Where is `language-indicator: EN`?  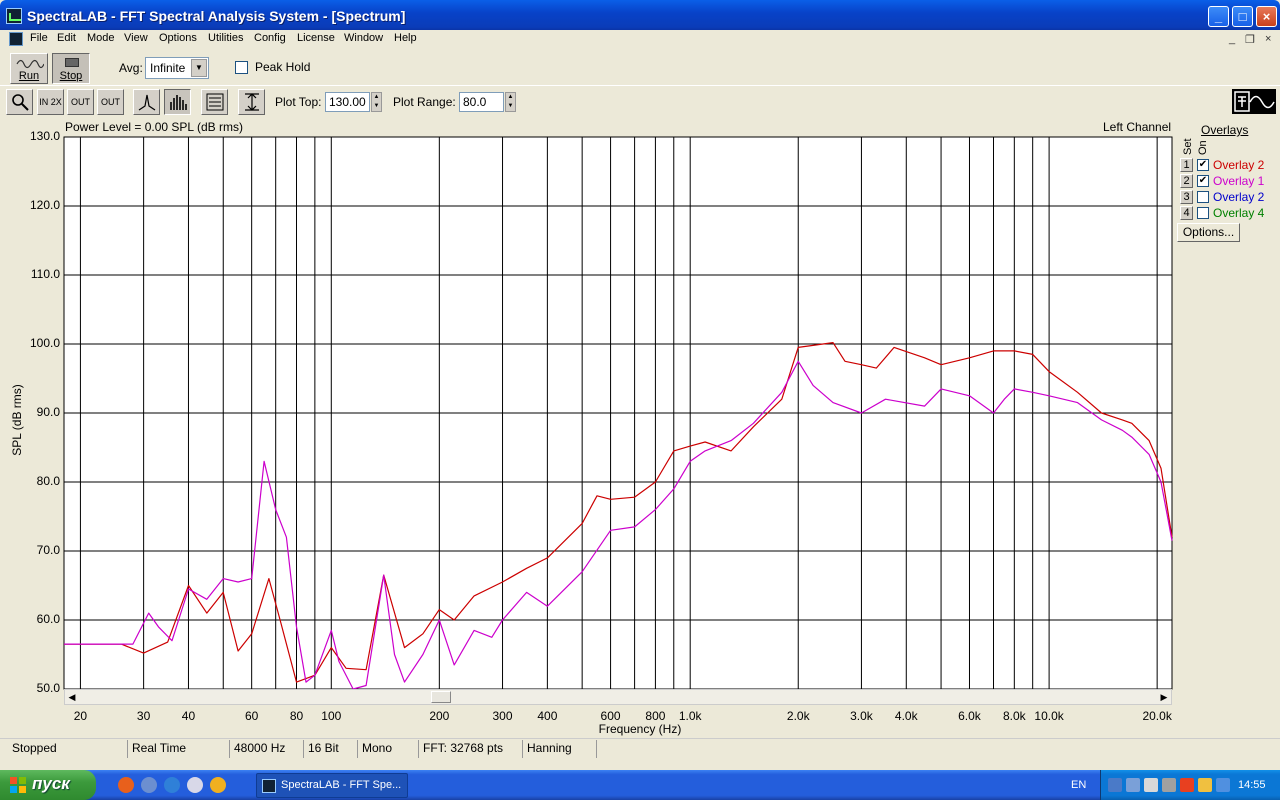 language-indicator: EN is located at coordinates (1078, 785).